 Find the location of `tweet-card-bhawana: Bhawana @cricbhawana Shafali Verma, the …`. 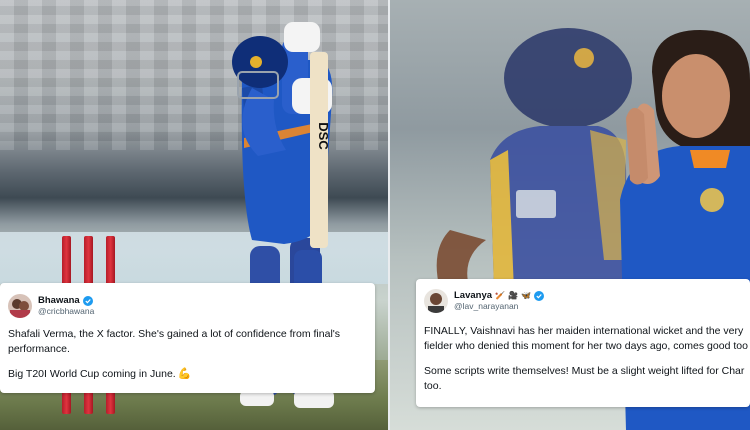

tweet-card-bhawana: Bhawana @cricbhawana Shafali Verma, the … is located at coordinates (187, 338).